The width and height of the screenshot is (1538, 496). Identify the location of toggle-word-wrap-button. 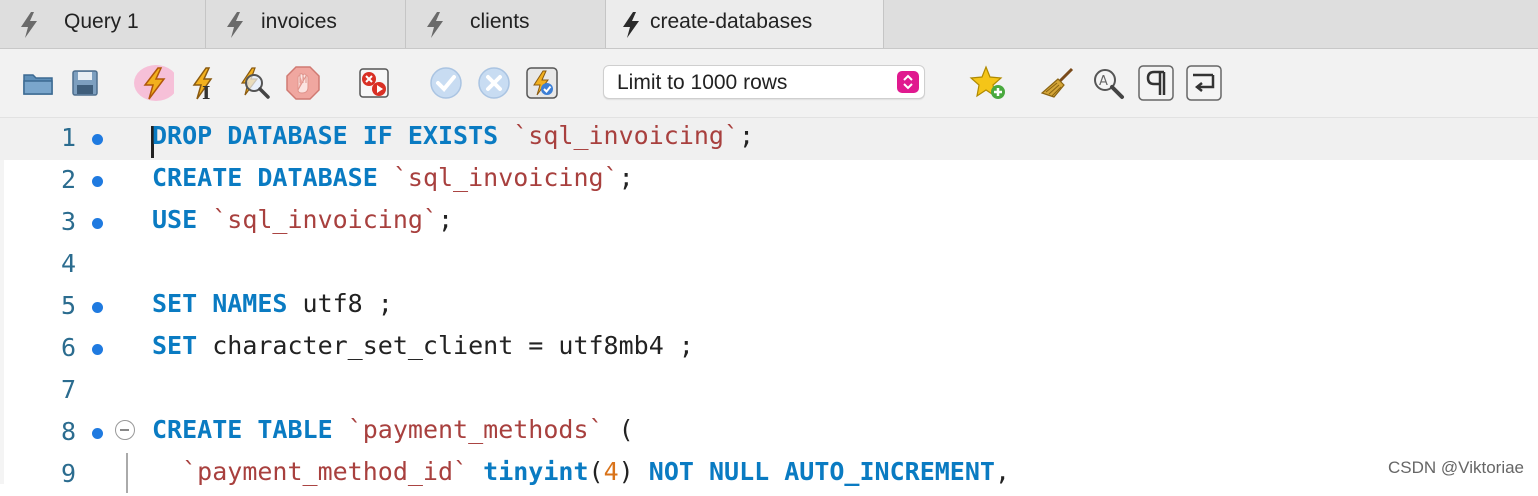
(1204, 83).